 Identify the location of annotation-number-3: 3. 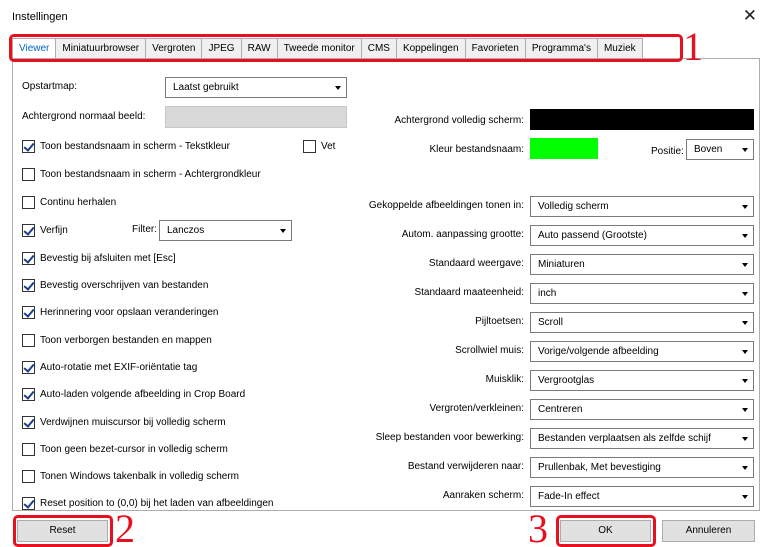
(538, 526).